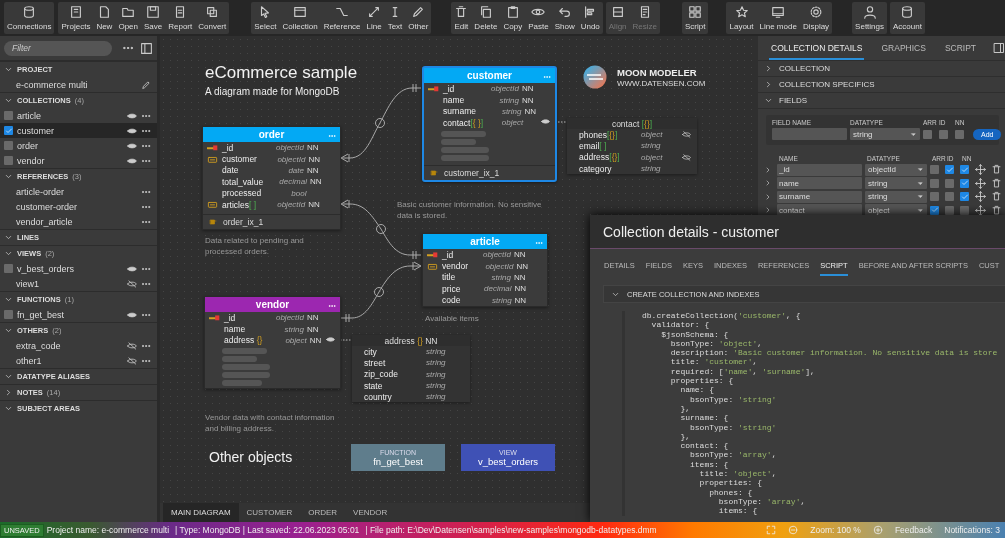 Image resolution: width=1005 pixels, height=538 pixels. Describe the element at coordinates (455, 266) in the screenshot. I see `field-name: vendor` at that location.